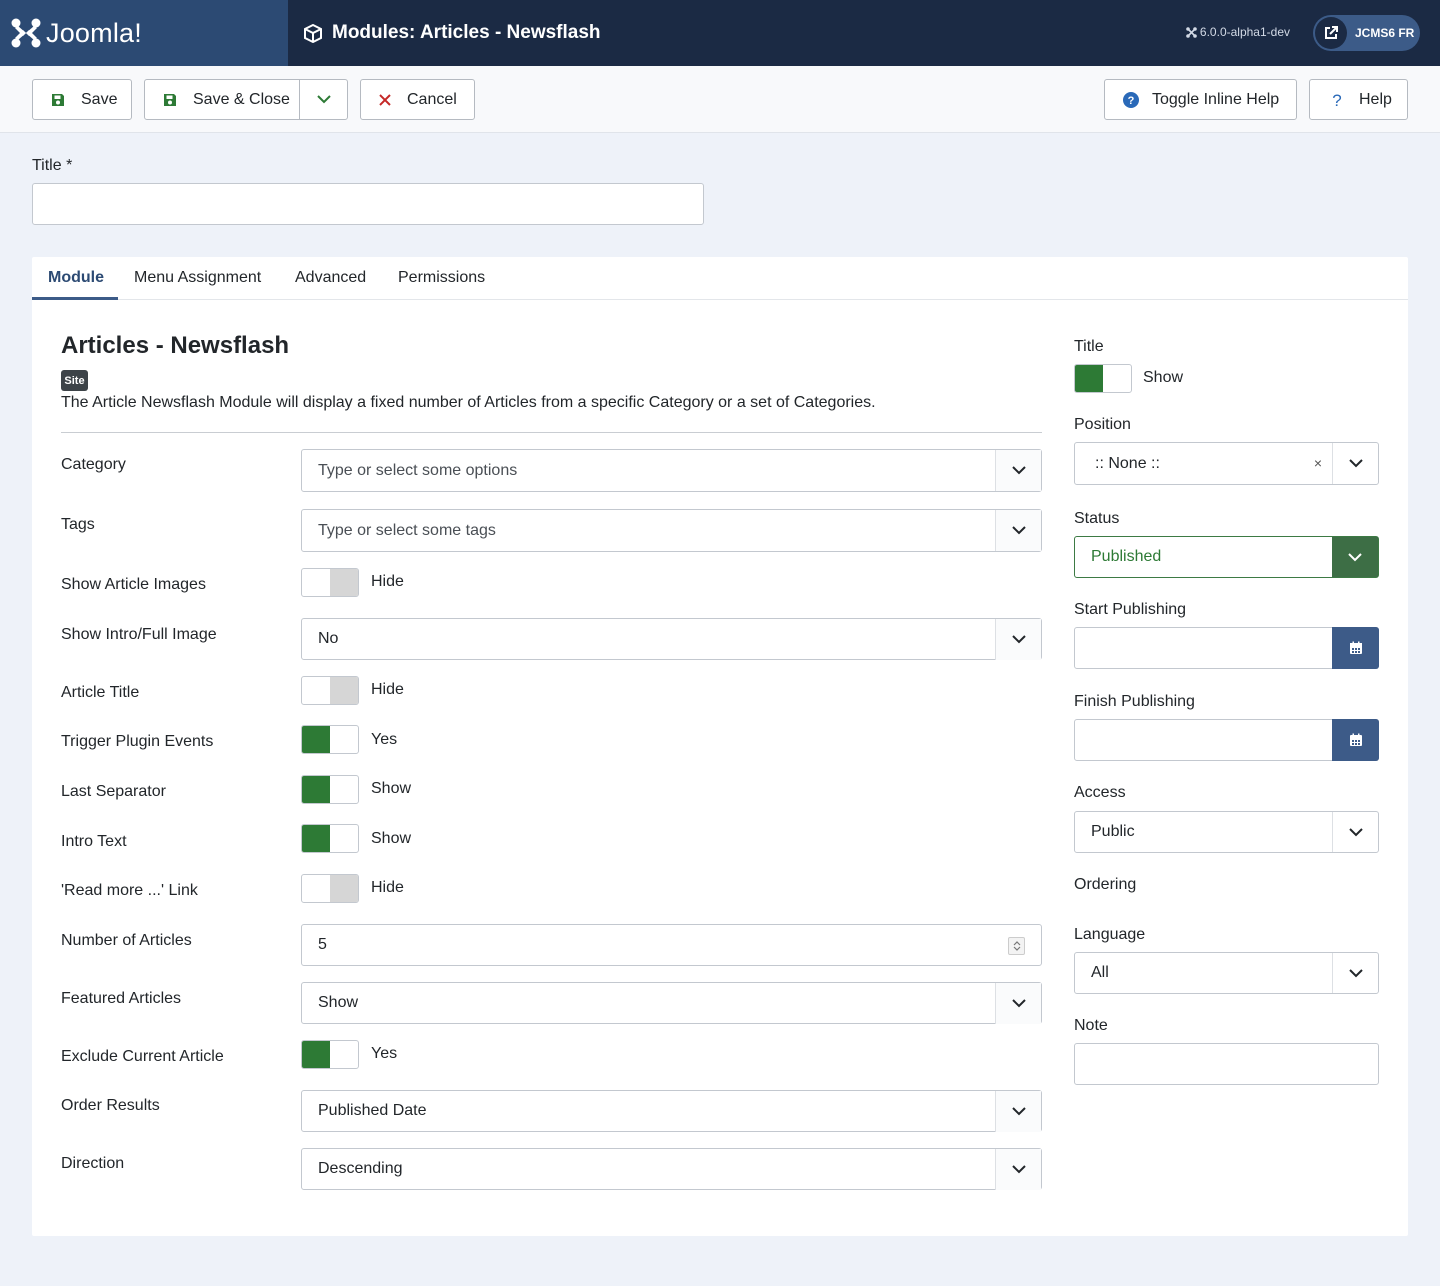 This screenshot has width=1440, height=1286. Describe the element at coordinates (94, 841) in the screenshot. I see `intro-text-label: Intro Text` at that location.